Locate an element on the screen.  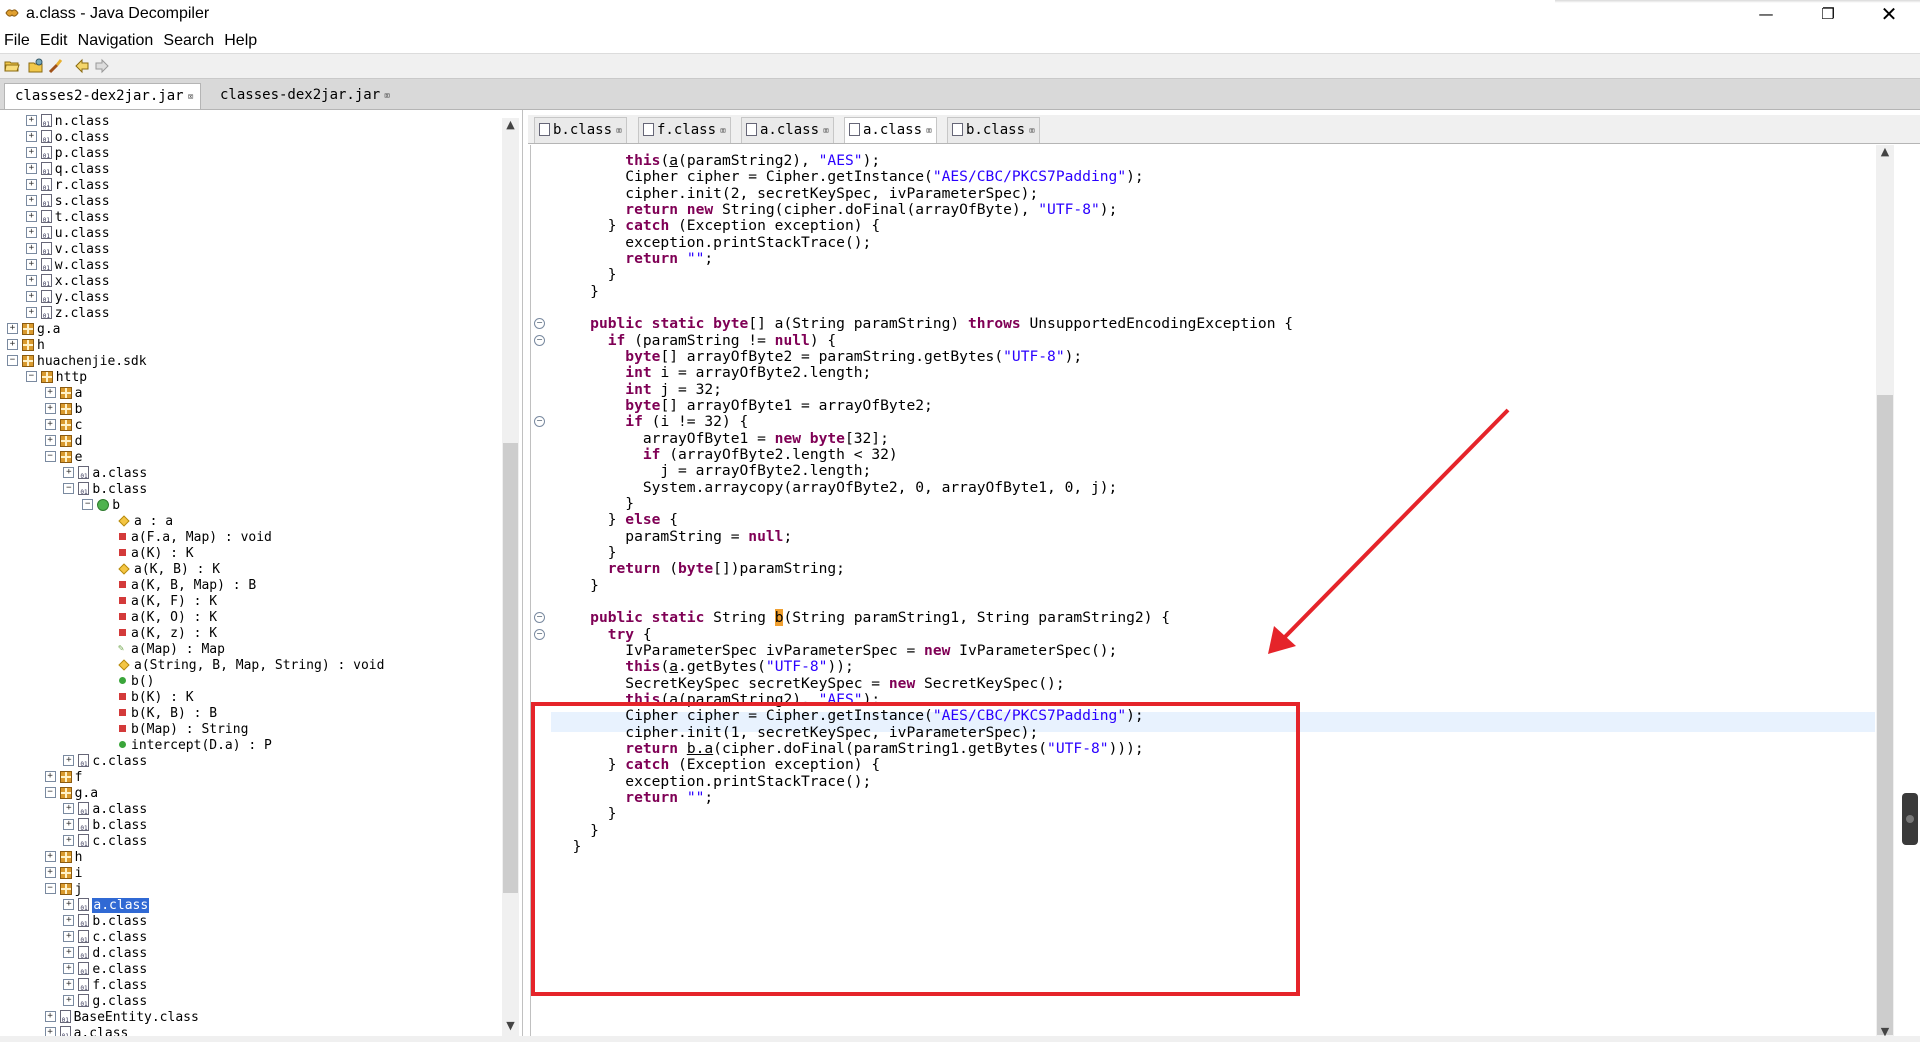
side-slider-handle is located at coordinates (1910, 819).